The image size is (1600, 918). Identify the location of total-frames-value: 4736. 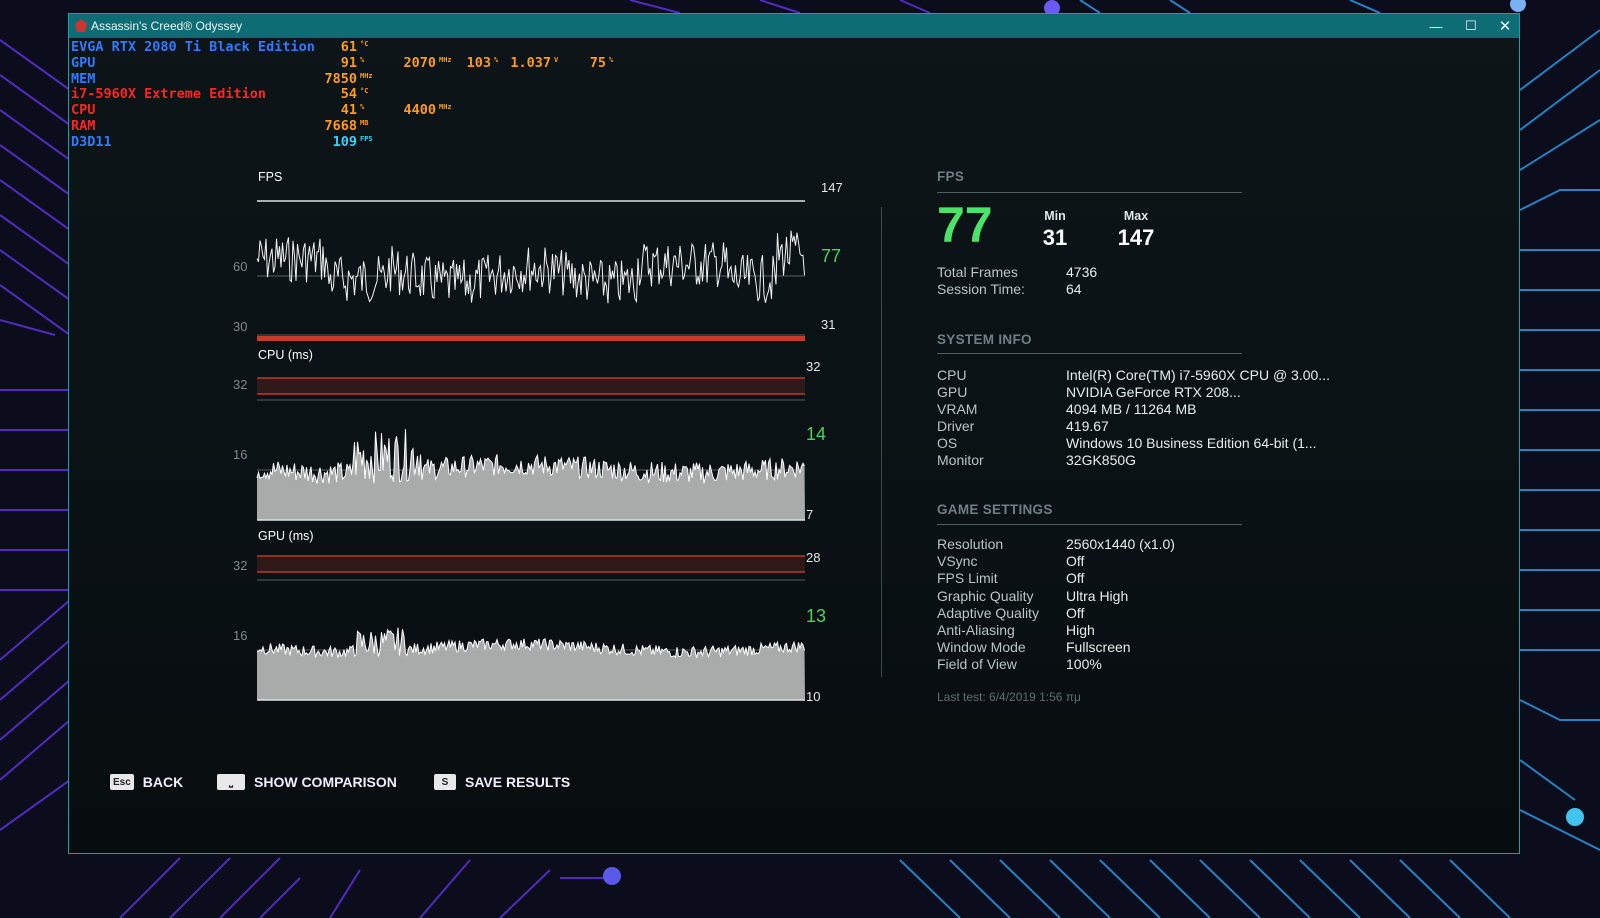
(1082, 272).